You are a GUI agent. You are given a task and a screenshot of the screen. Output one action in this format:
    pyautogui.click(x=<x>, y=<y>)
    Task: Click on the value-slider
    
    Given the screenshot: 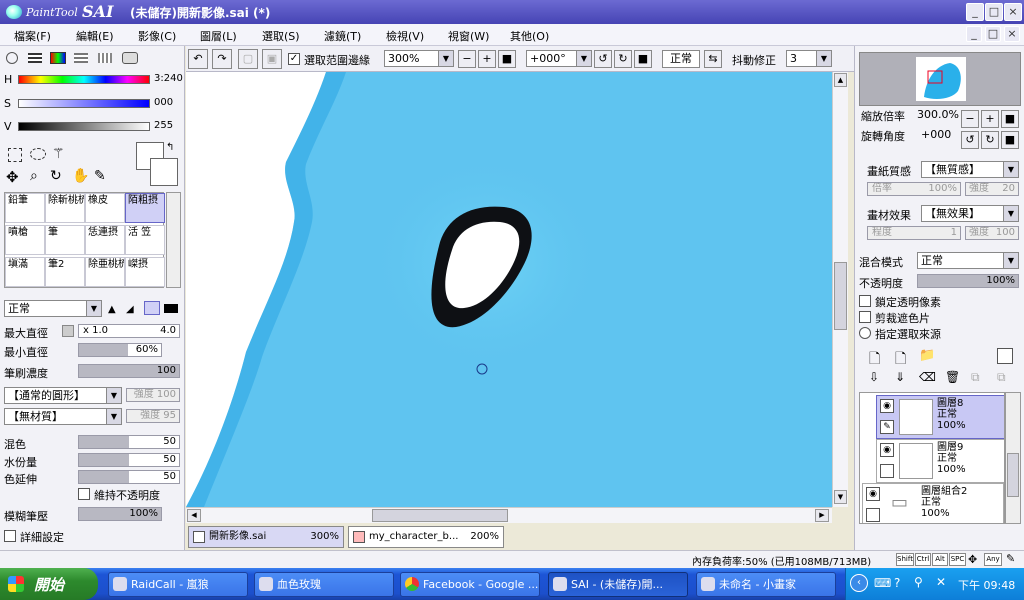 What is the action you would take?
    pyautogui.click(x=84, y=126)
    